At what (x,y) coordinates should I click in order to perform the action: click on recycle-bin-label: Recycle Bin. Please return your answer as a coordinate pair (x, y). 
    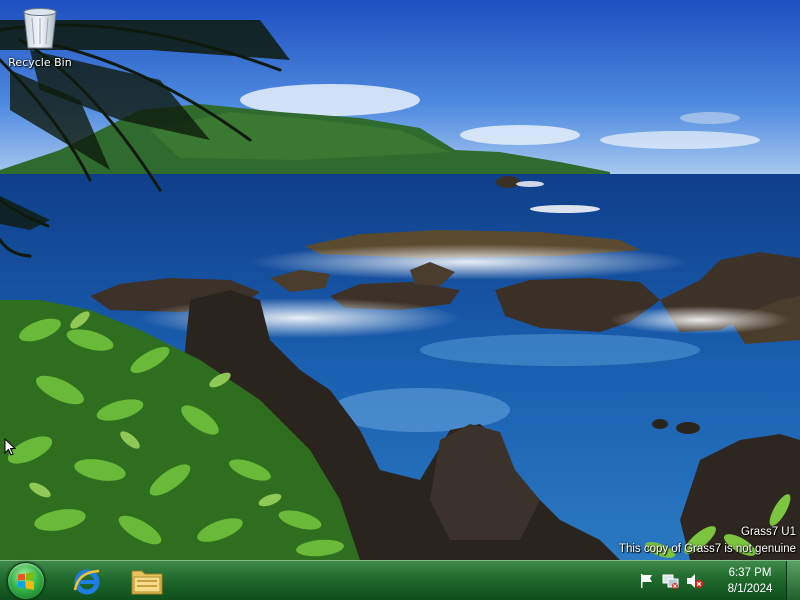
    Looking at the image, I should click on (40, 62).